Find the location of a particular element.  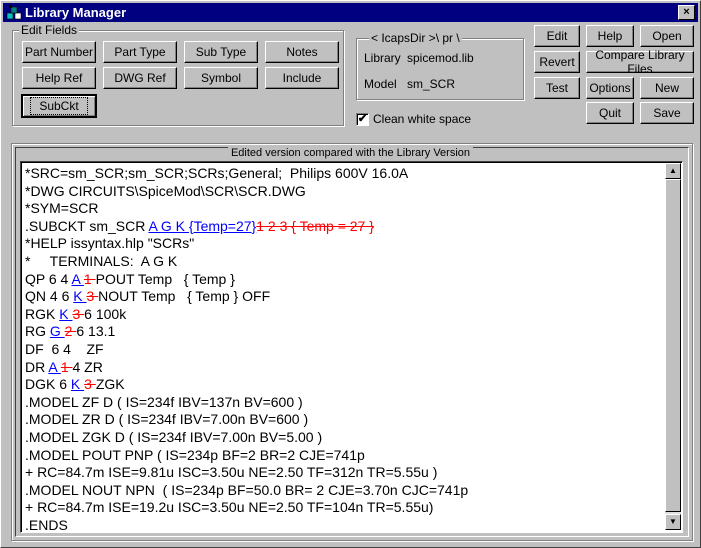

part-type-button: Part Type is located at coordinates (140, 52).